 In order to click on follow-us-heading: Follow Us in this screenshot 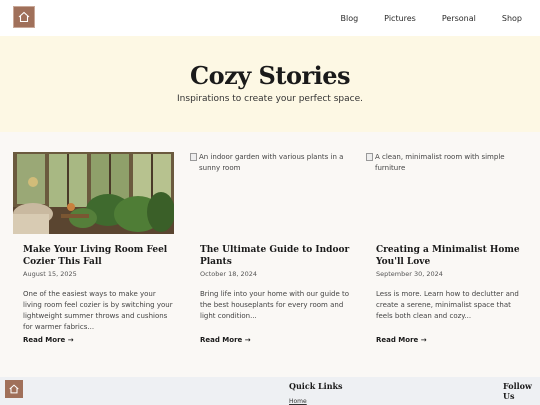, I will do `click(517, 391)`.